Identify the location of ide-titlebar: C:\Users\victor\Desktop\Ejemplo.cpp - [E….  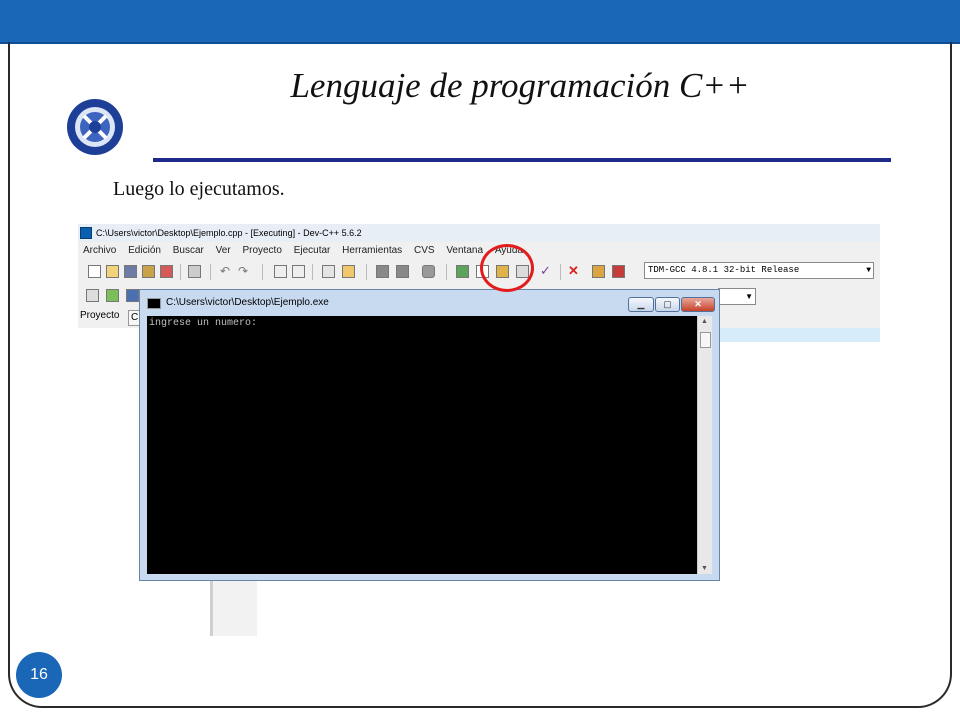
(479, 233).